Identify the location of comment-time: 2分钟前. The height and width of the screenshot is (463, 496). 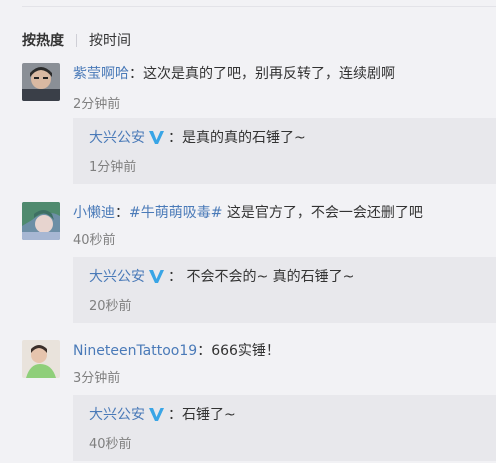
(97, 104).